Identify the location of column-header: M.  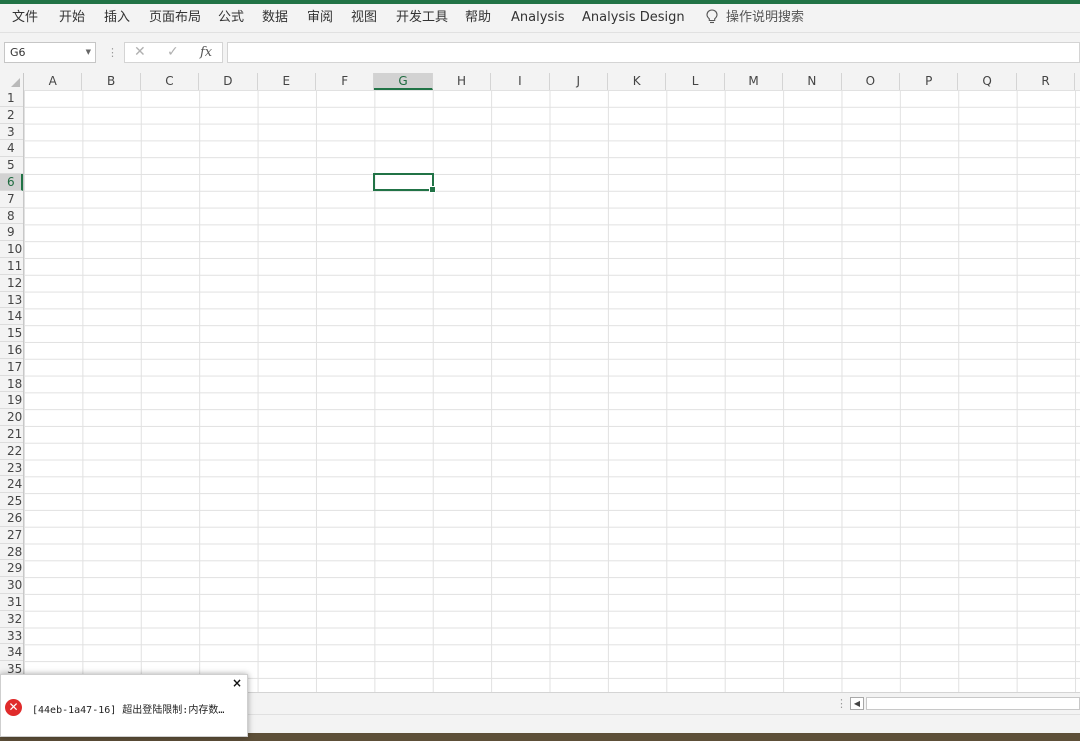
(754, 81).